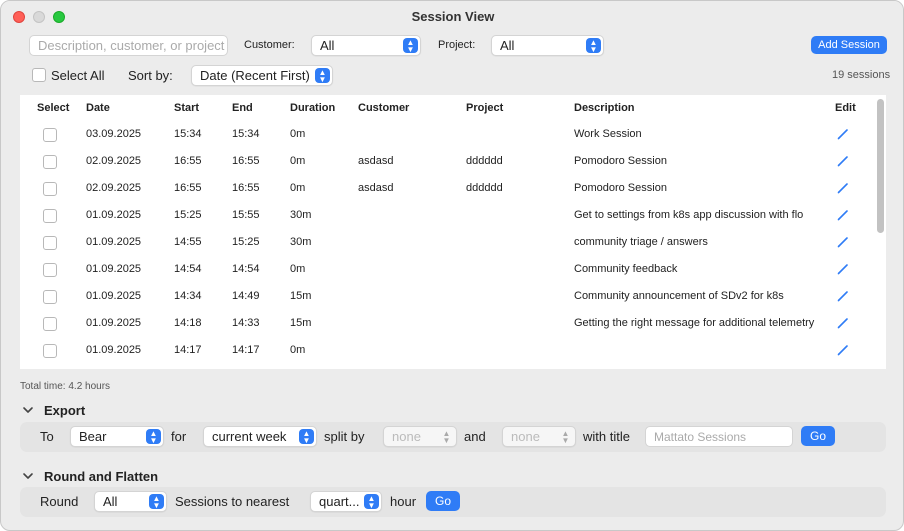  I want to click on scrollbar-thumb, so click(880, 166).